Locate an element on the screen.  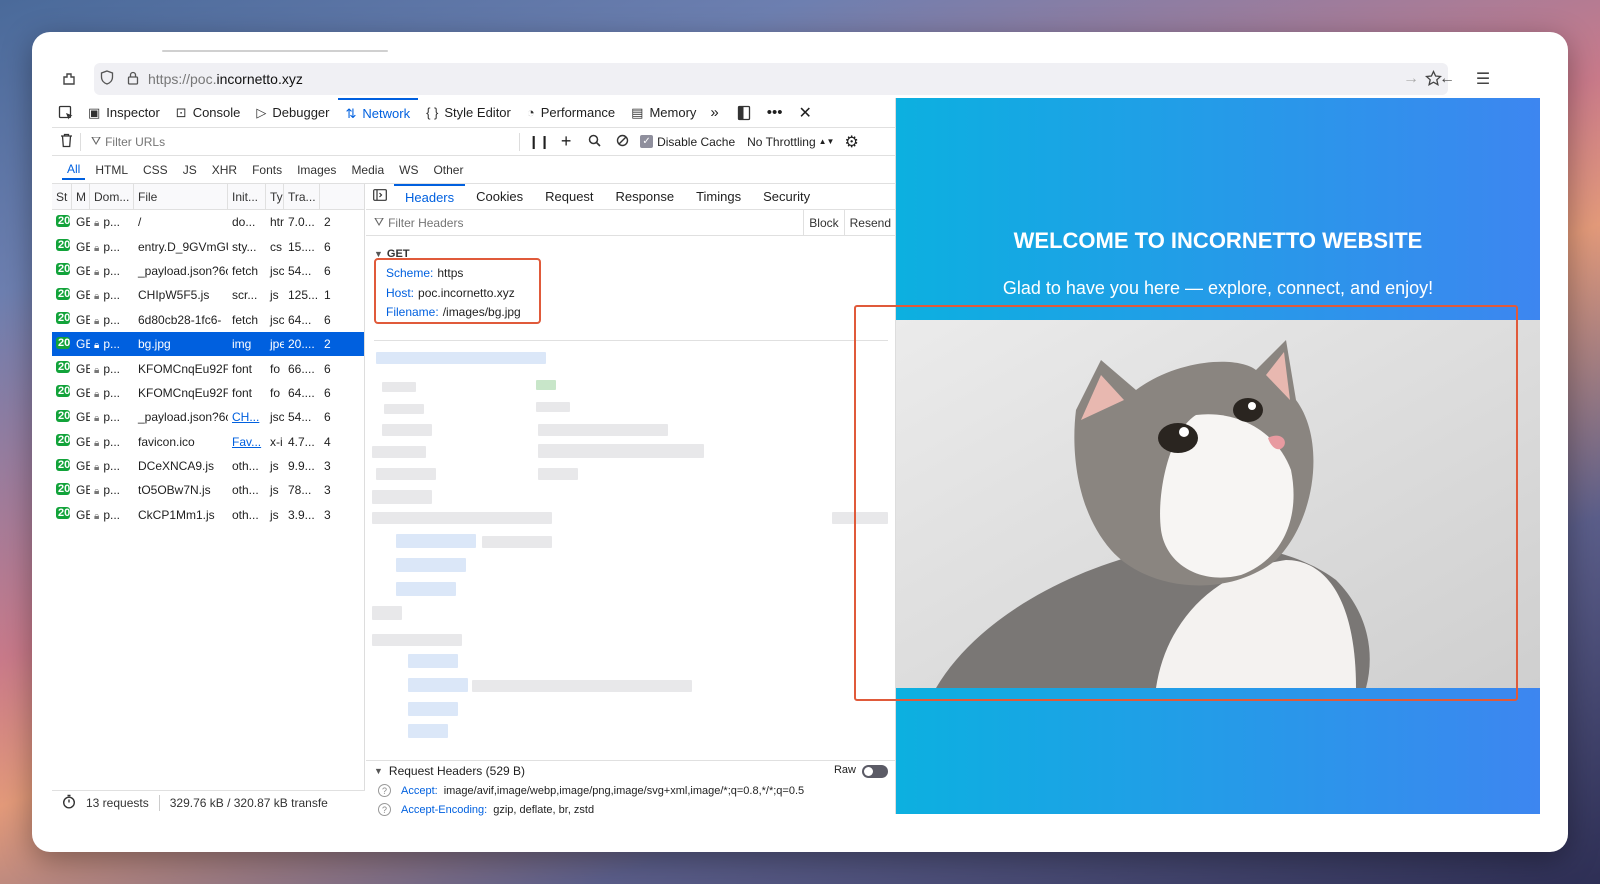
toggle-sidebar-icon is located at coordinates (380, 196).